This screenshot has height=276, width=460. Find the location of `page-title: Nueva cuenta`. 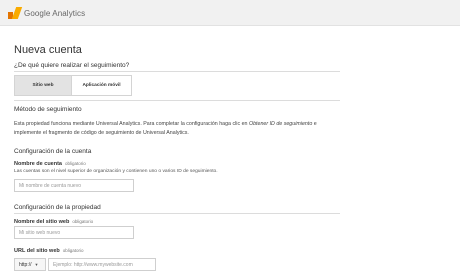

page-title: Nueva cuenta is located at coordinates (48, 50).